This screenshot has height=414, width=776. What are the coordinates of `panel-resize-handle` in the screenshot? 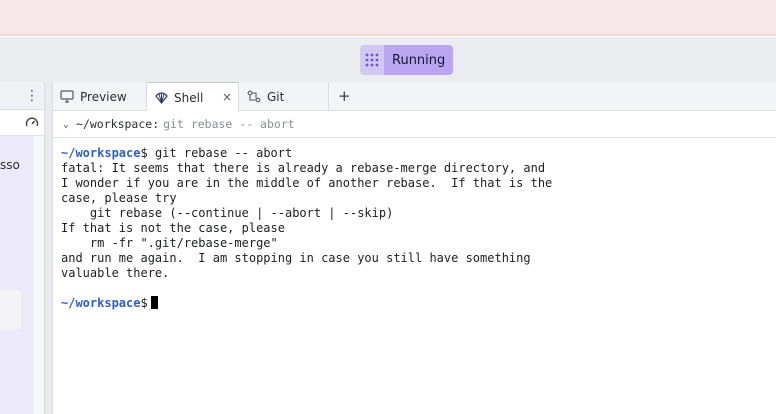 It's located at (48, 248).